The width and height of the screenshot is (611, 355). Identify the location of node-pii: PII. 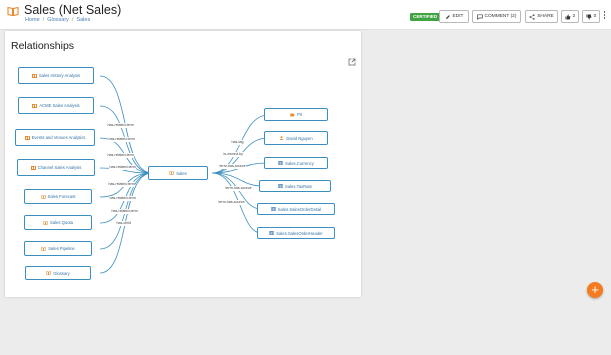
(296, 114).